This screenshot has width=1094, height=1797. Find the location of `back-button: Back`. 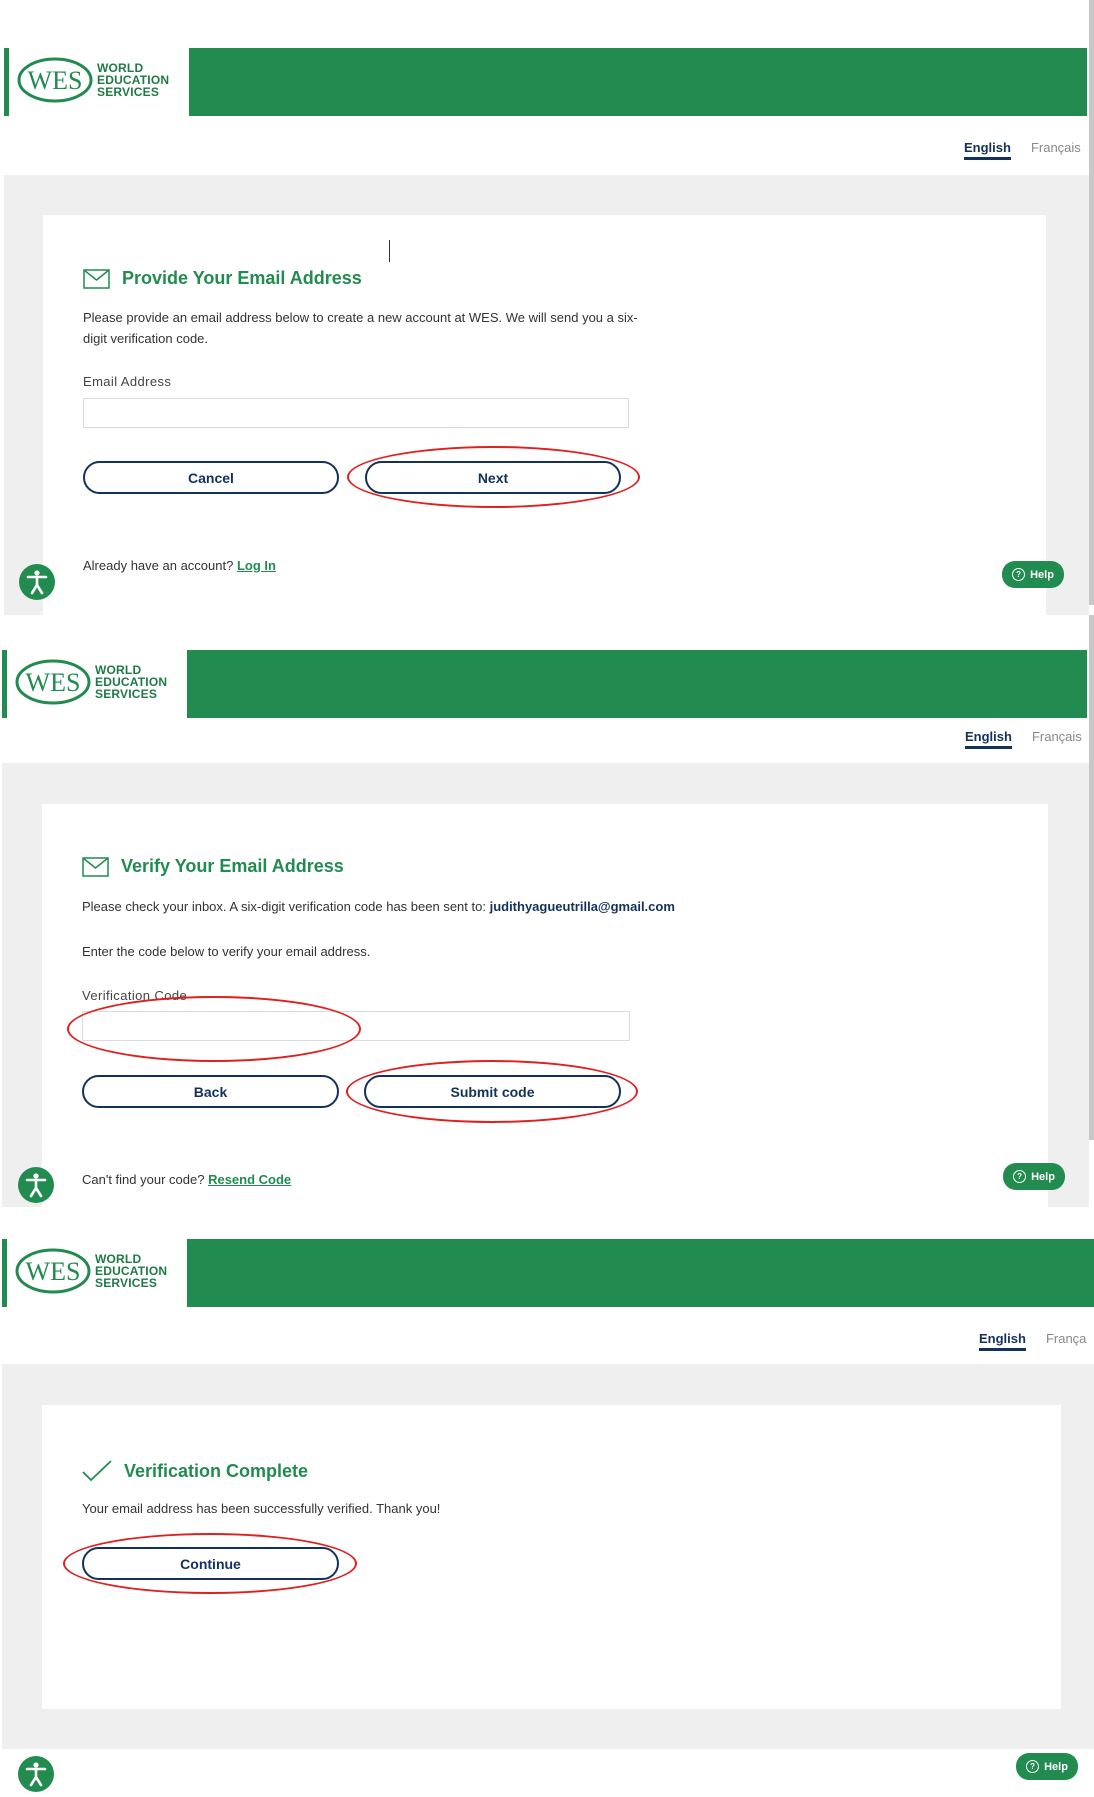

back-button: Back is located at coordinates (210, 1091).